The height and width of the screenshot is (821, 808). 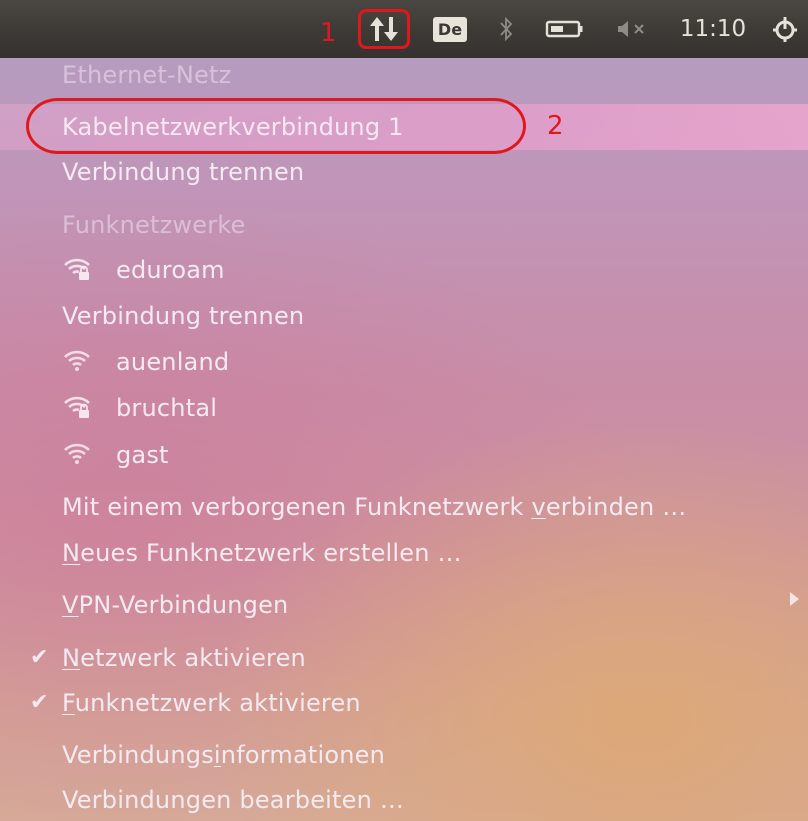 What do you see at coordinates (138, 755) in the screenshot?
I see `menu-item-label: Verbindungs` at bounding box center [138, 755].